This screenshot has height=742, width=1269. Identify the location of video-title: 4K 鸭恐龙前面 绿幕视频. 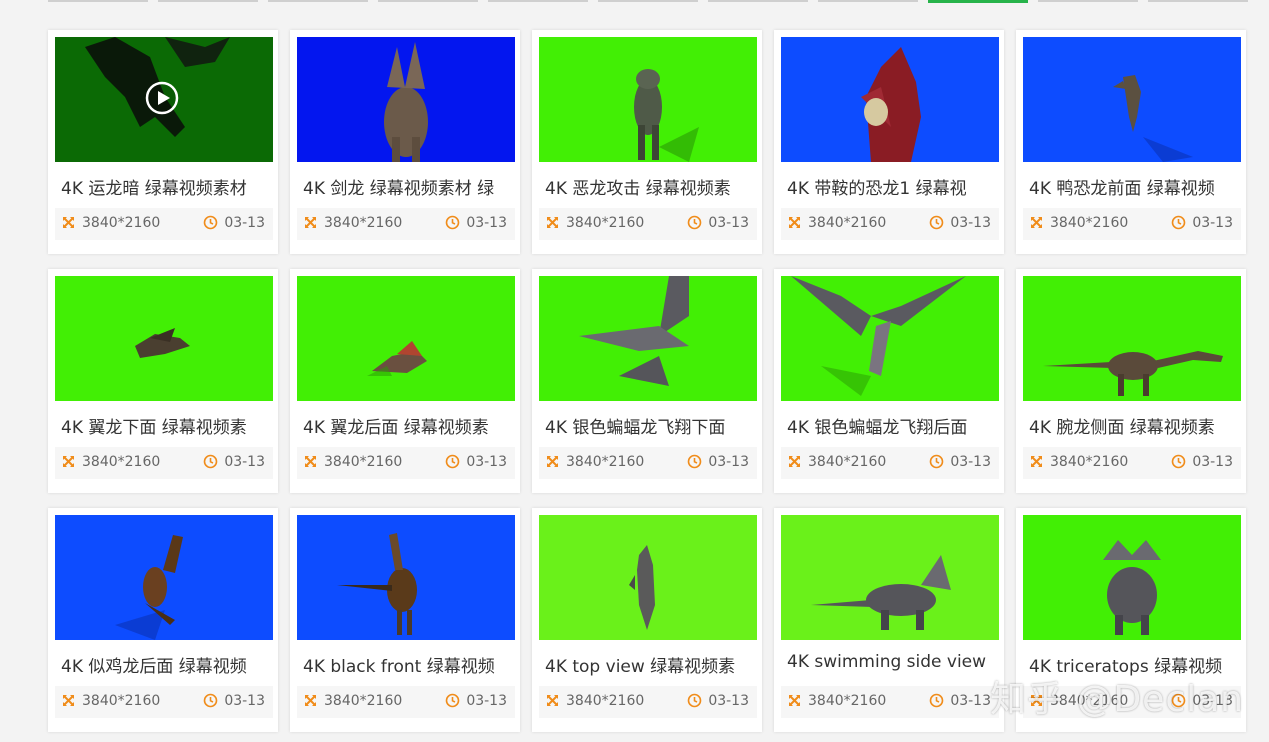
(1134, 186).